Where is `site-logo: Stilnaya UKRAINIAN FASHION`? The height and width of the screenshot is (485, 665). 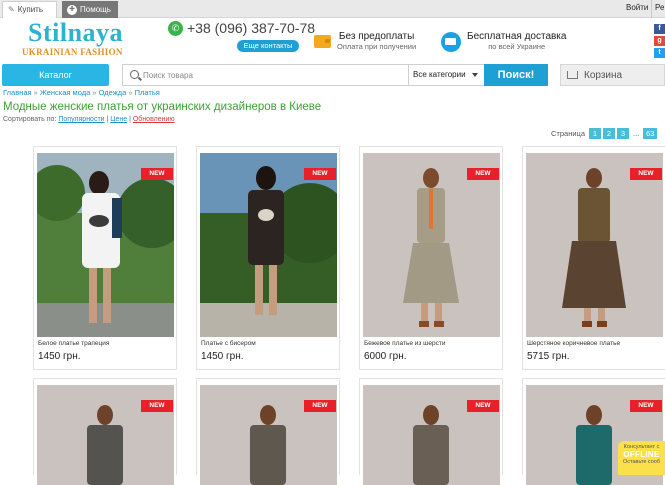 site-logo: Stilnaya UKRAINIAN FASHION is located at coordinates (82, 38).